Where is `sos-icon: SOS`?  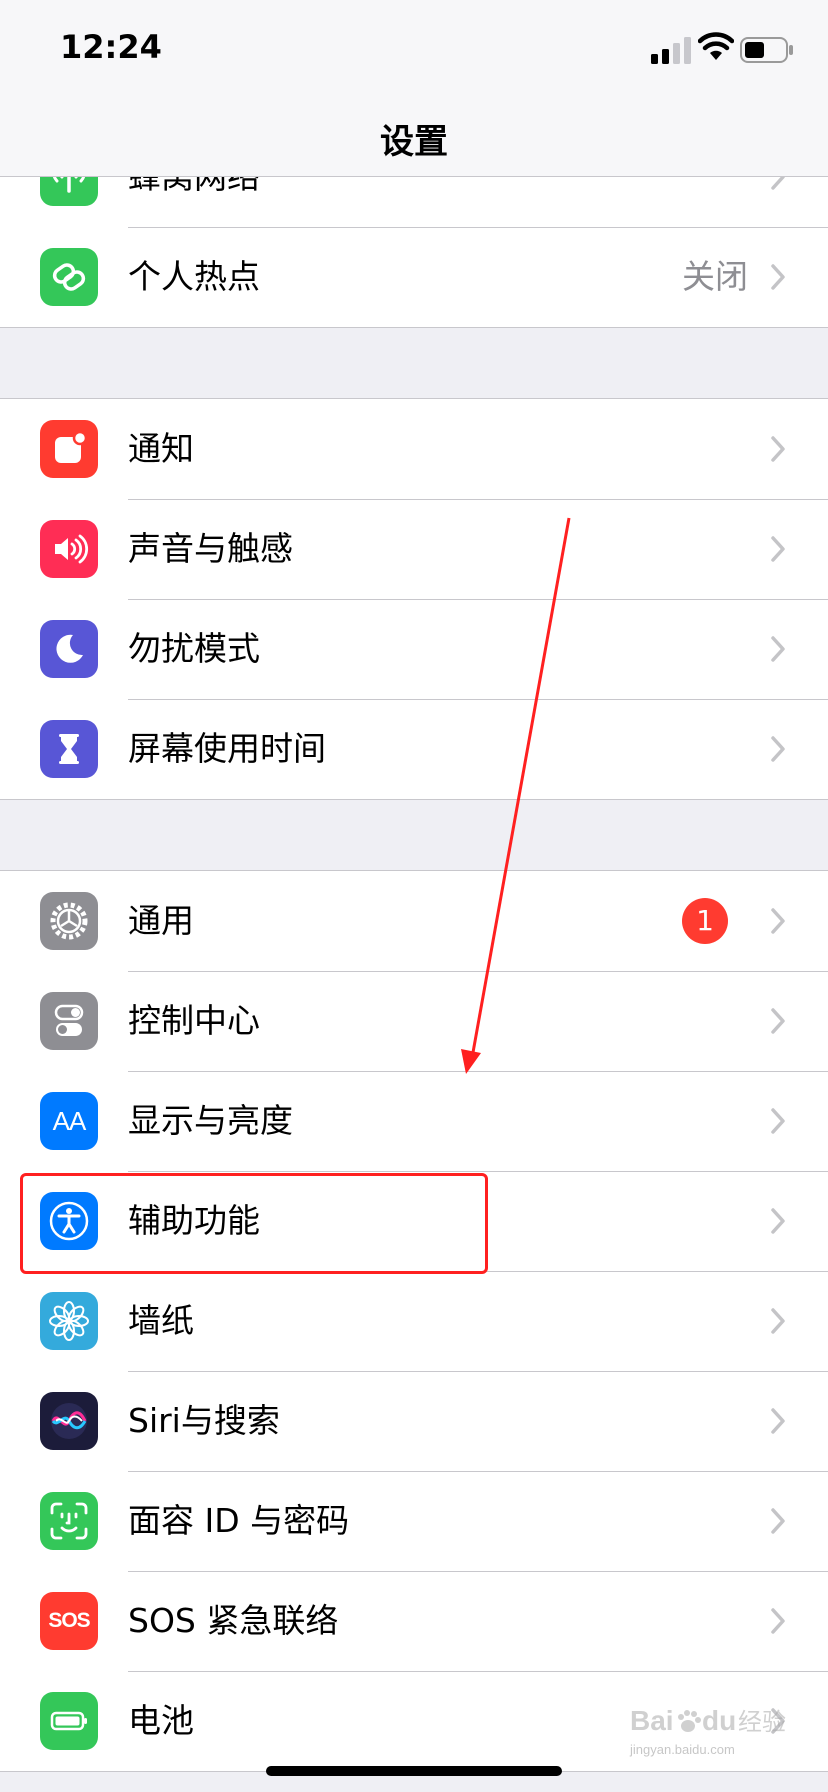 sos-icon: SOS is located at coordinates (69, 1621).